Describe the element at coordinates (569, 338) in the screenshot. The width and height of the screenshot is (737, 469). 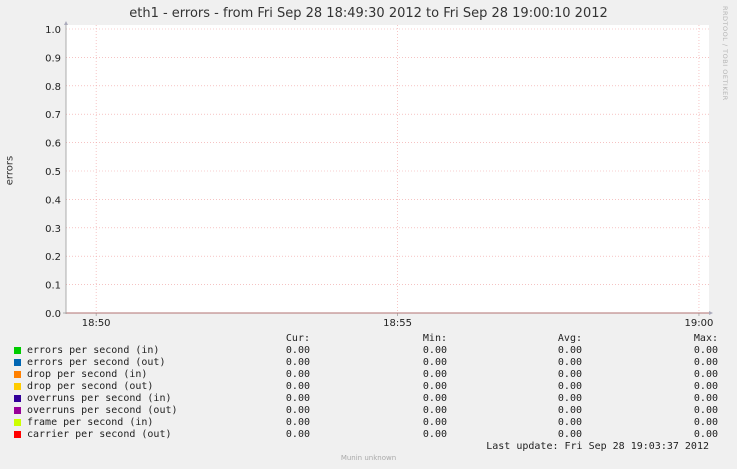
I see `legend-header-avg: Avg:` at that location.